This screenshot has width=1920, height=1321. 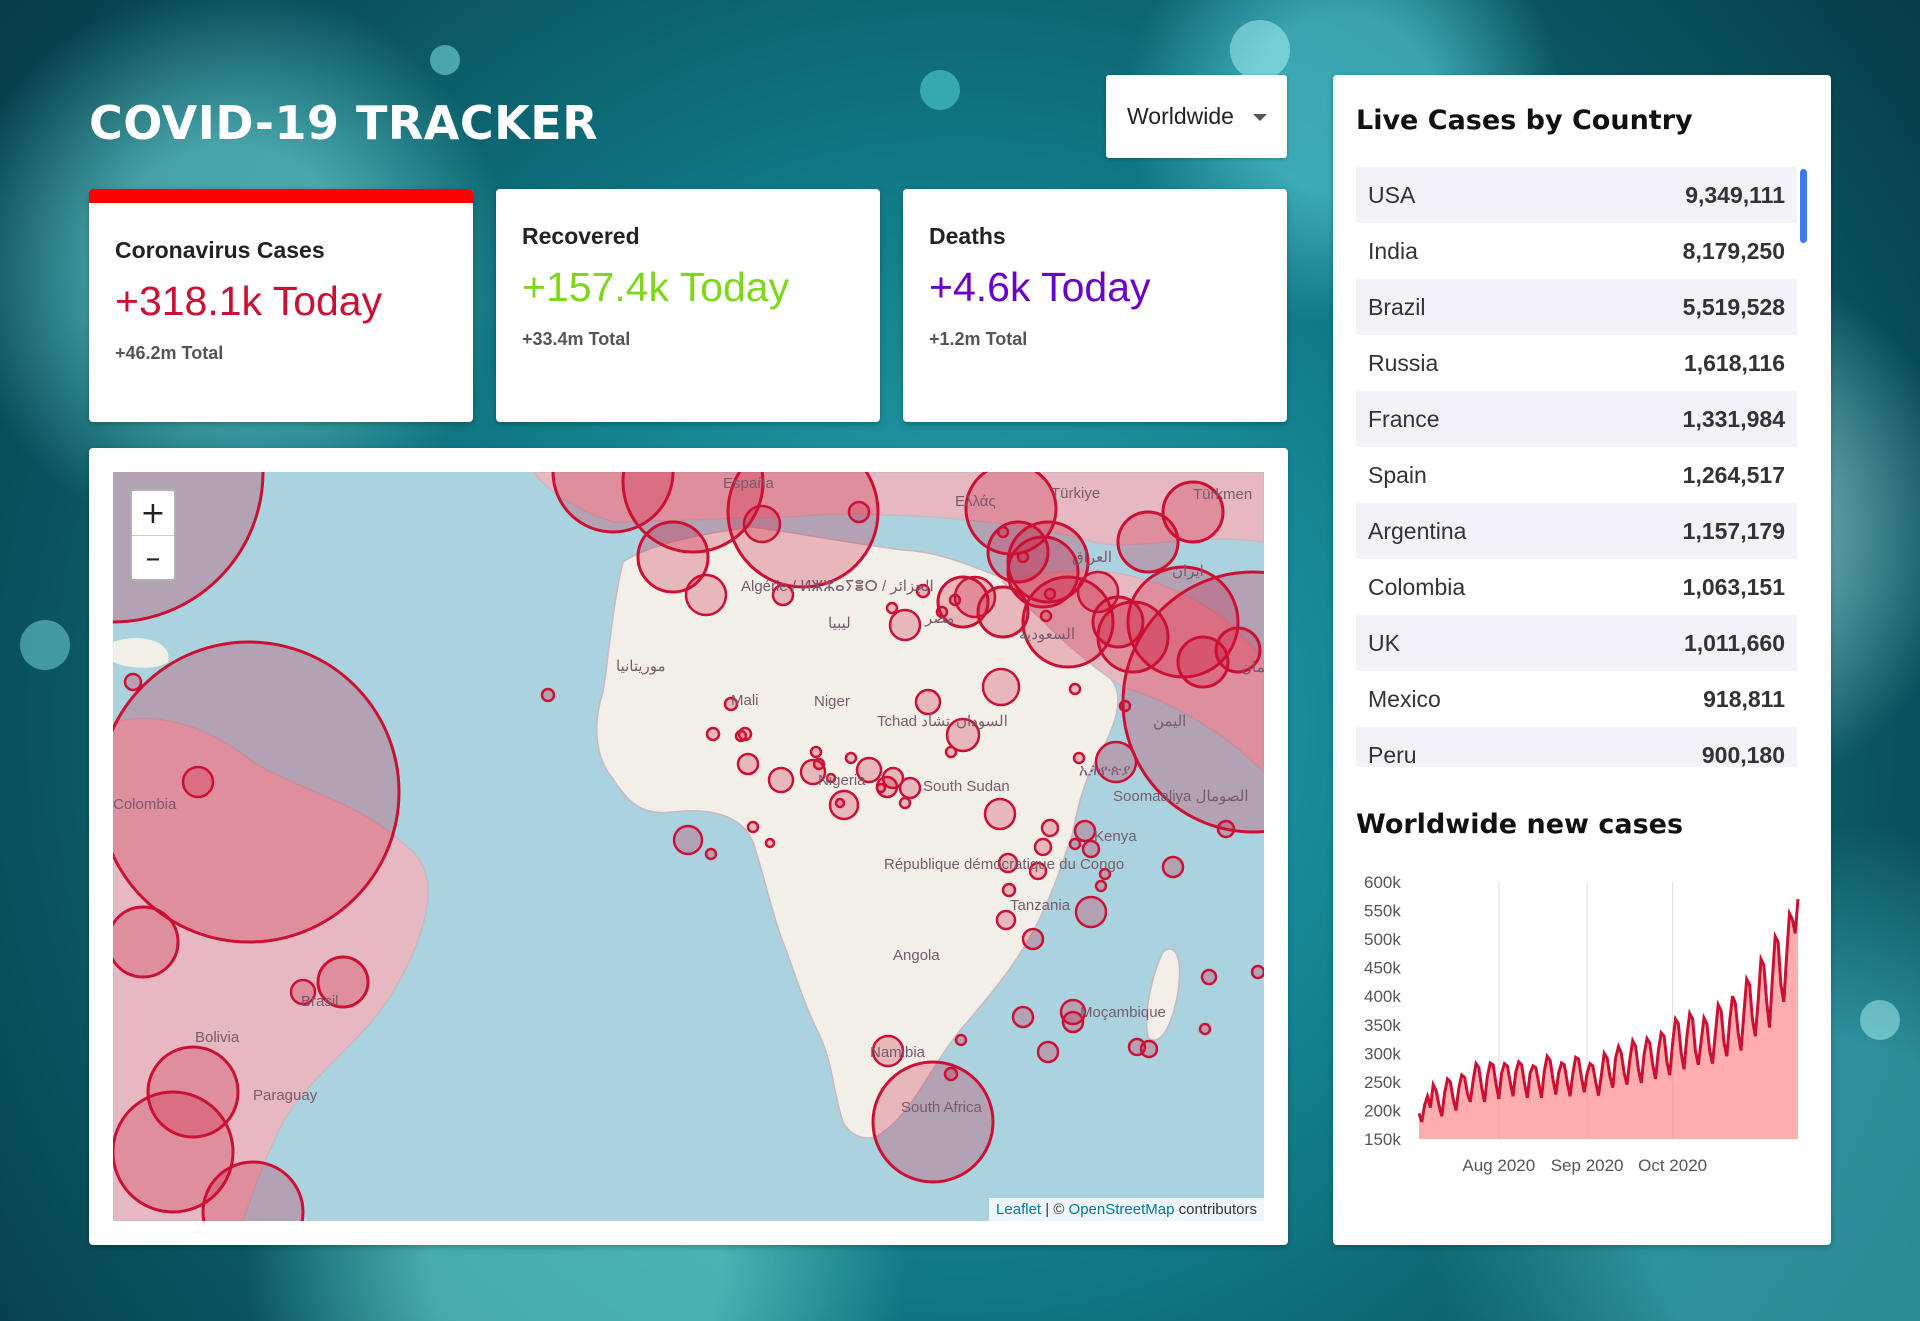 What do you see at coordinates (581, 236) in the screenshot?
I see `recovered-card-title: Recovered` at bounding box center [581, 236].